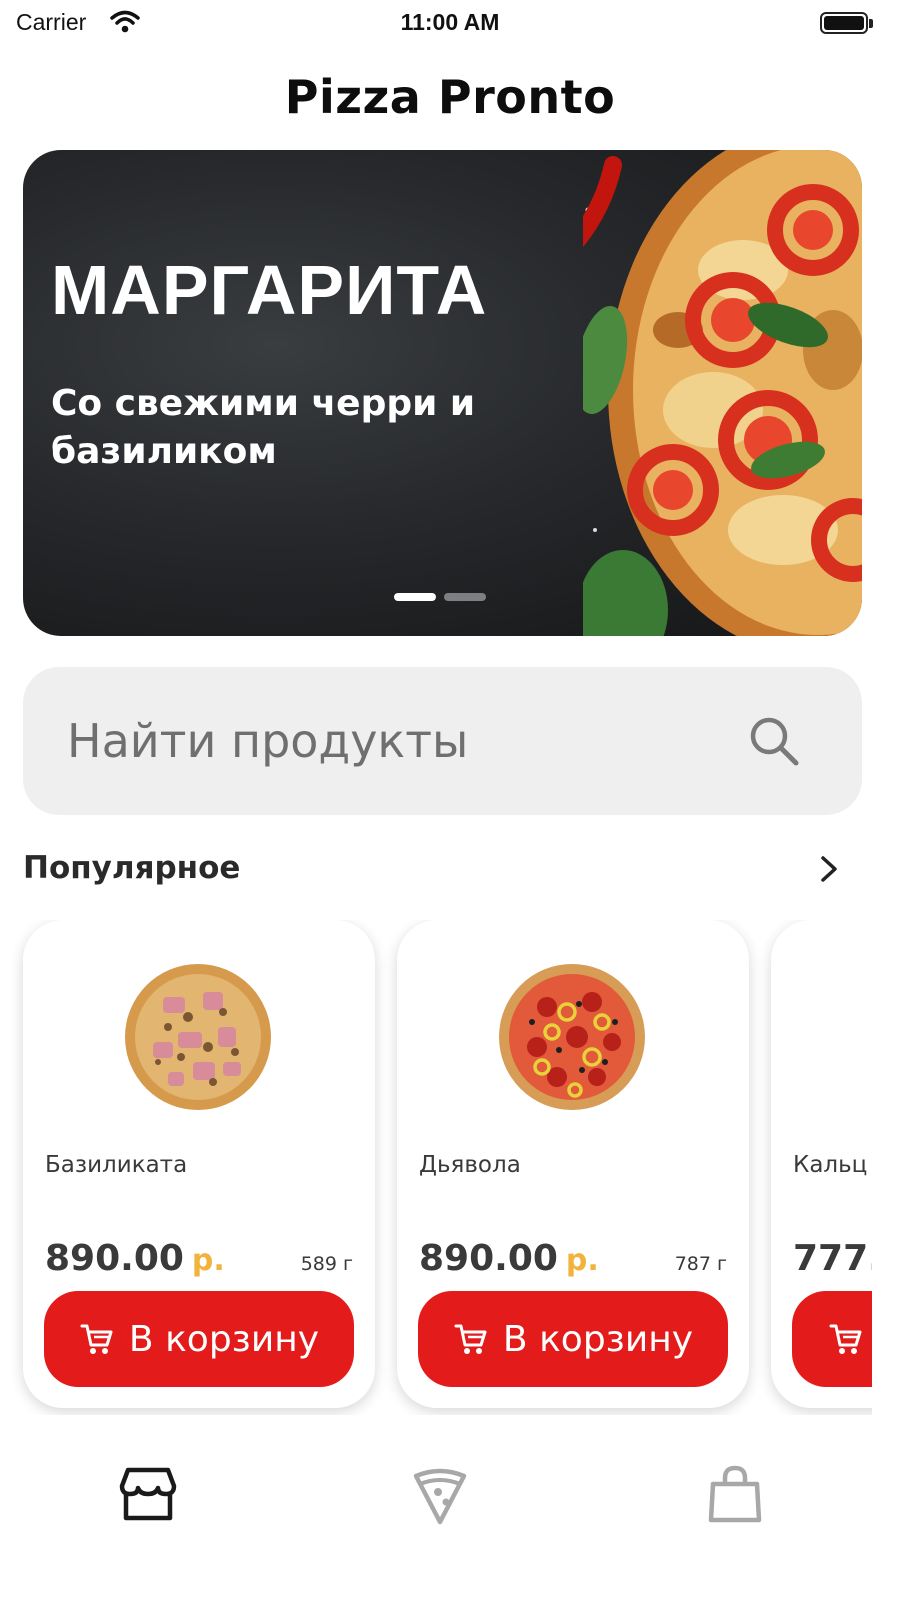 The image size is (900, 1598). What do you see at coordinates (269, 290) in the screenshot?
I see `banner-title: МАРГАРИТА` at bounding box center [269, 290].